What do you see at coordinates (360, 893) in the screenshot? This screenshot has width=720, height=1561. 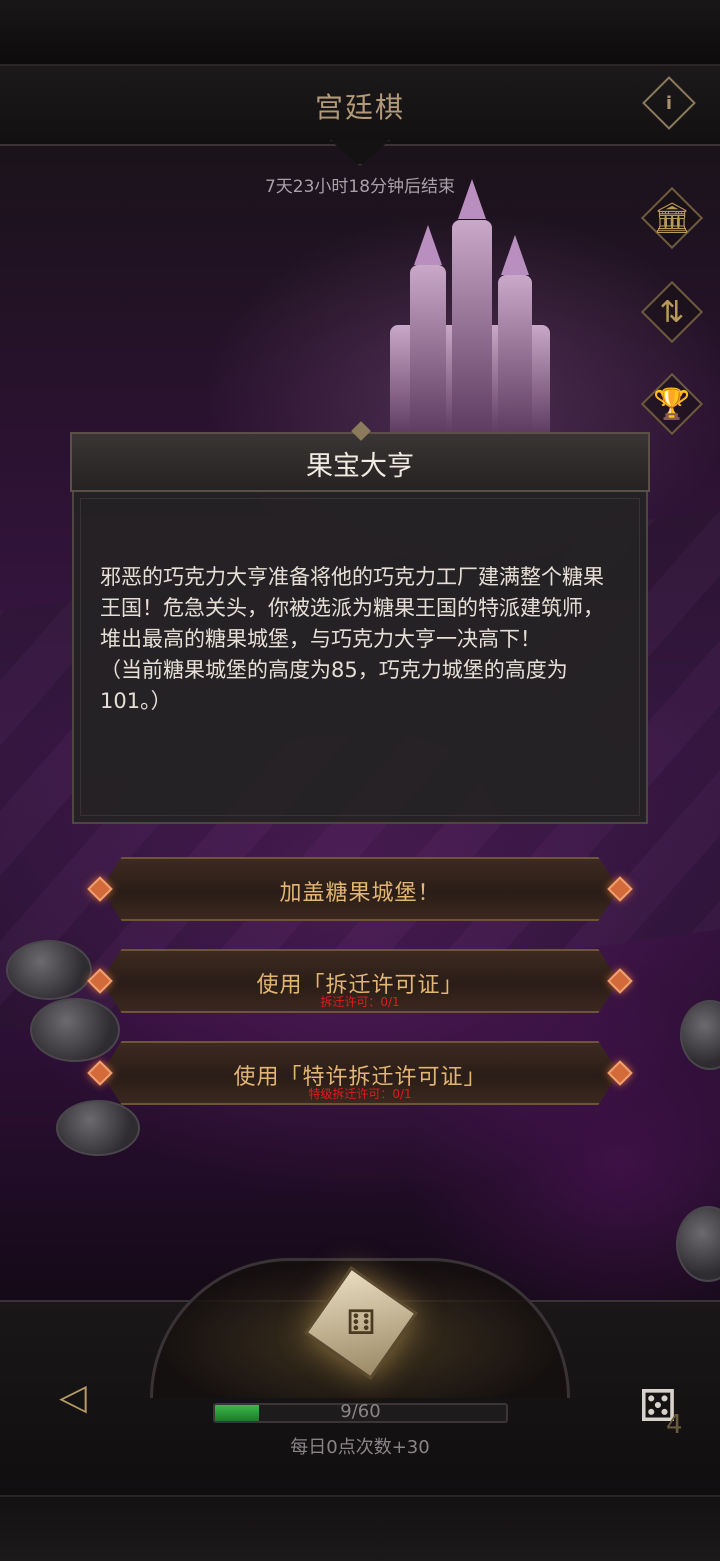 I see `build-castle-label: 加盖糖果城堡！` at bounding box center [360, 893].